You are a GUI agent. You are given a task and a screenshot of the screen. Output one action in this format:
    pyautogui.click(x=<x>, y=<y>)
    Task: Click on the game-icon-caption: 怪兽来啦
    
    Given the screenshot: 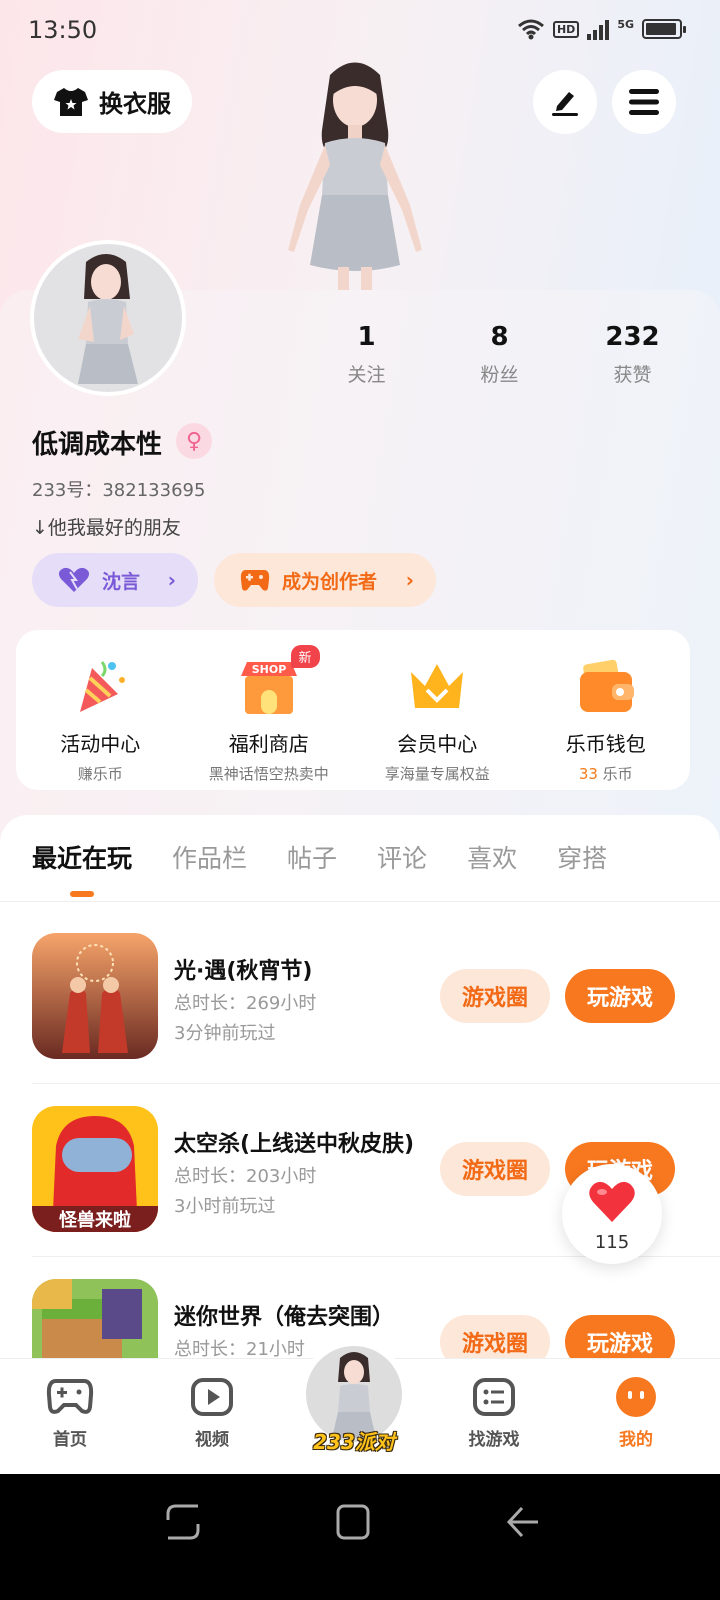 What is the action you would take?
    pyautogui.click(x=95, y=1220)
    